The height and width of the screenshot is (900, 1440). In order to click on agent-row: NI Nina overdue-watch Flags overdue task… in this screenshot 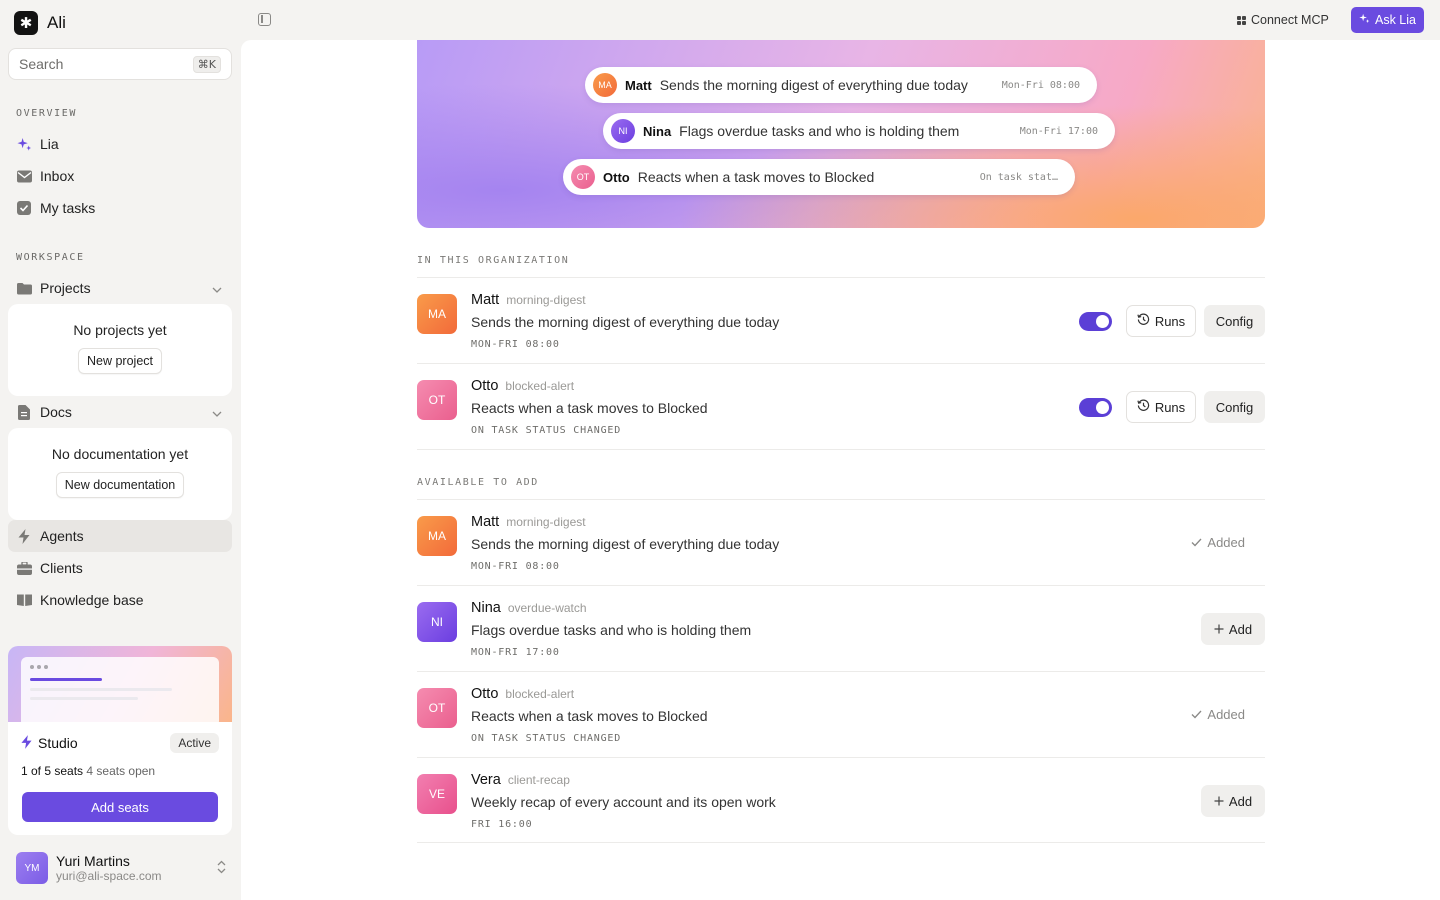, I will do `click(841, 628)`.